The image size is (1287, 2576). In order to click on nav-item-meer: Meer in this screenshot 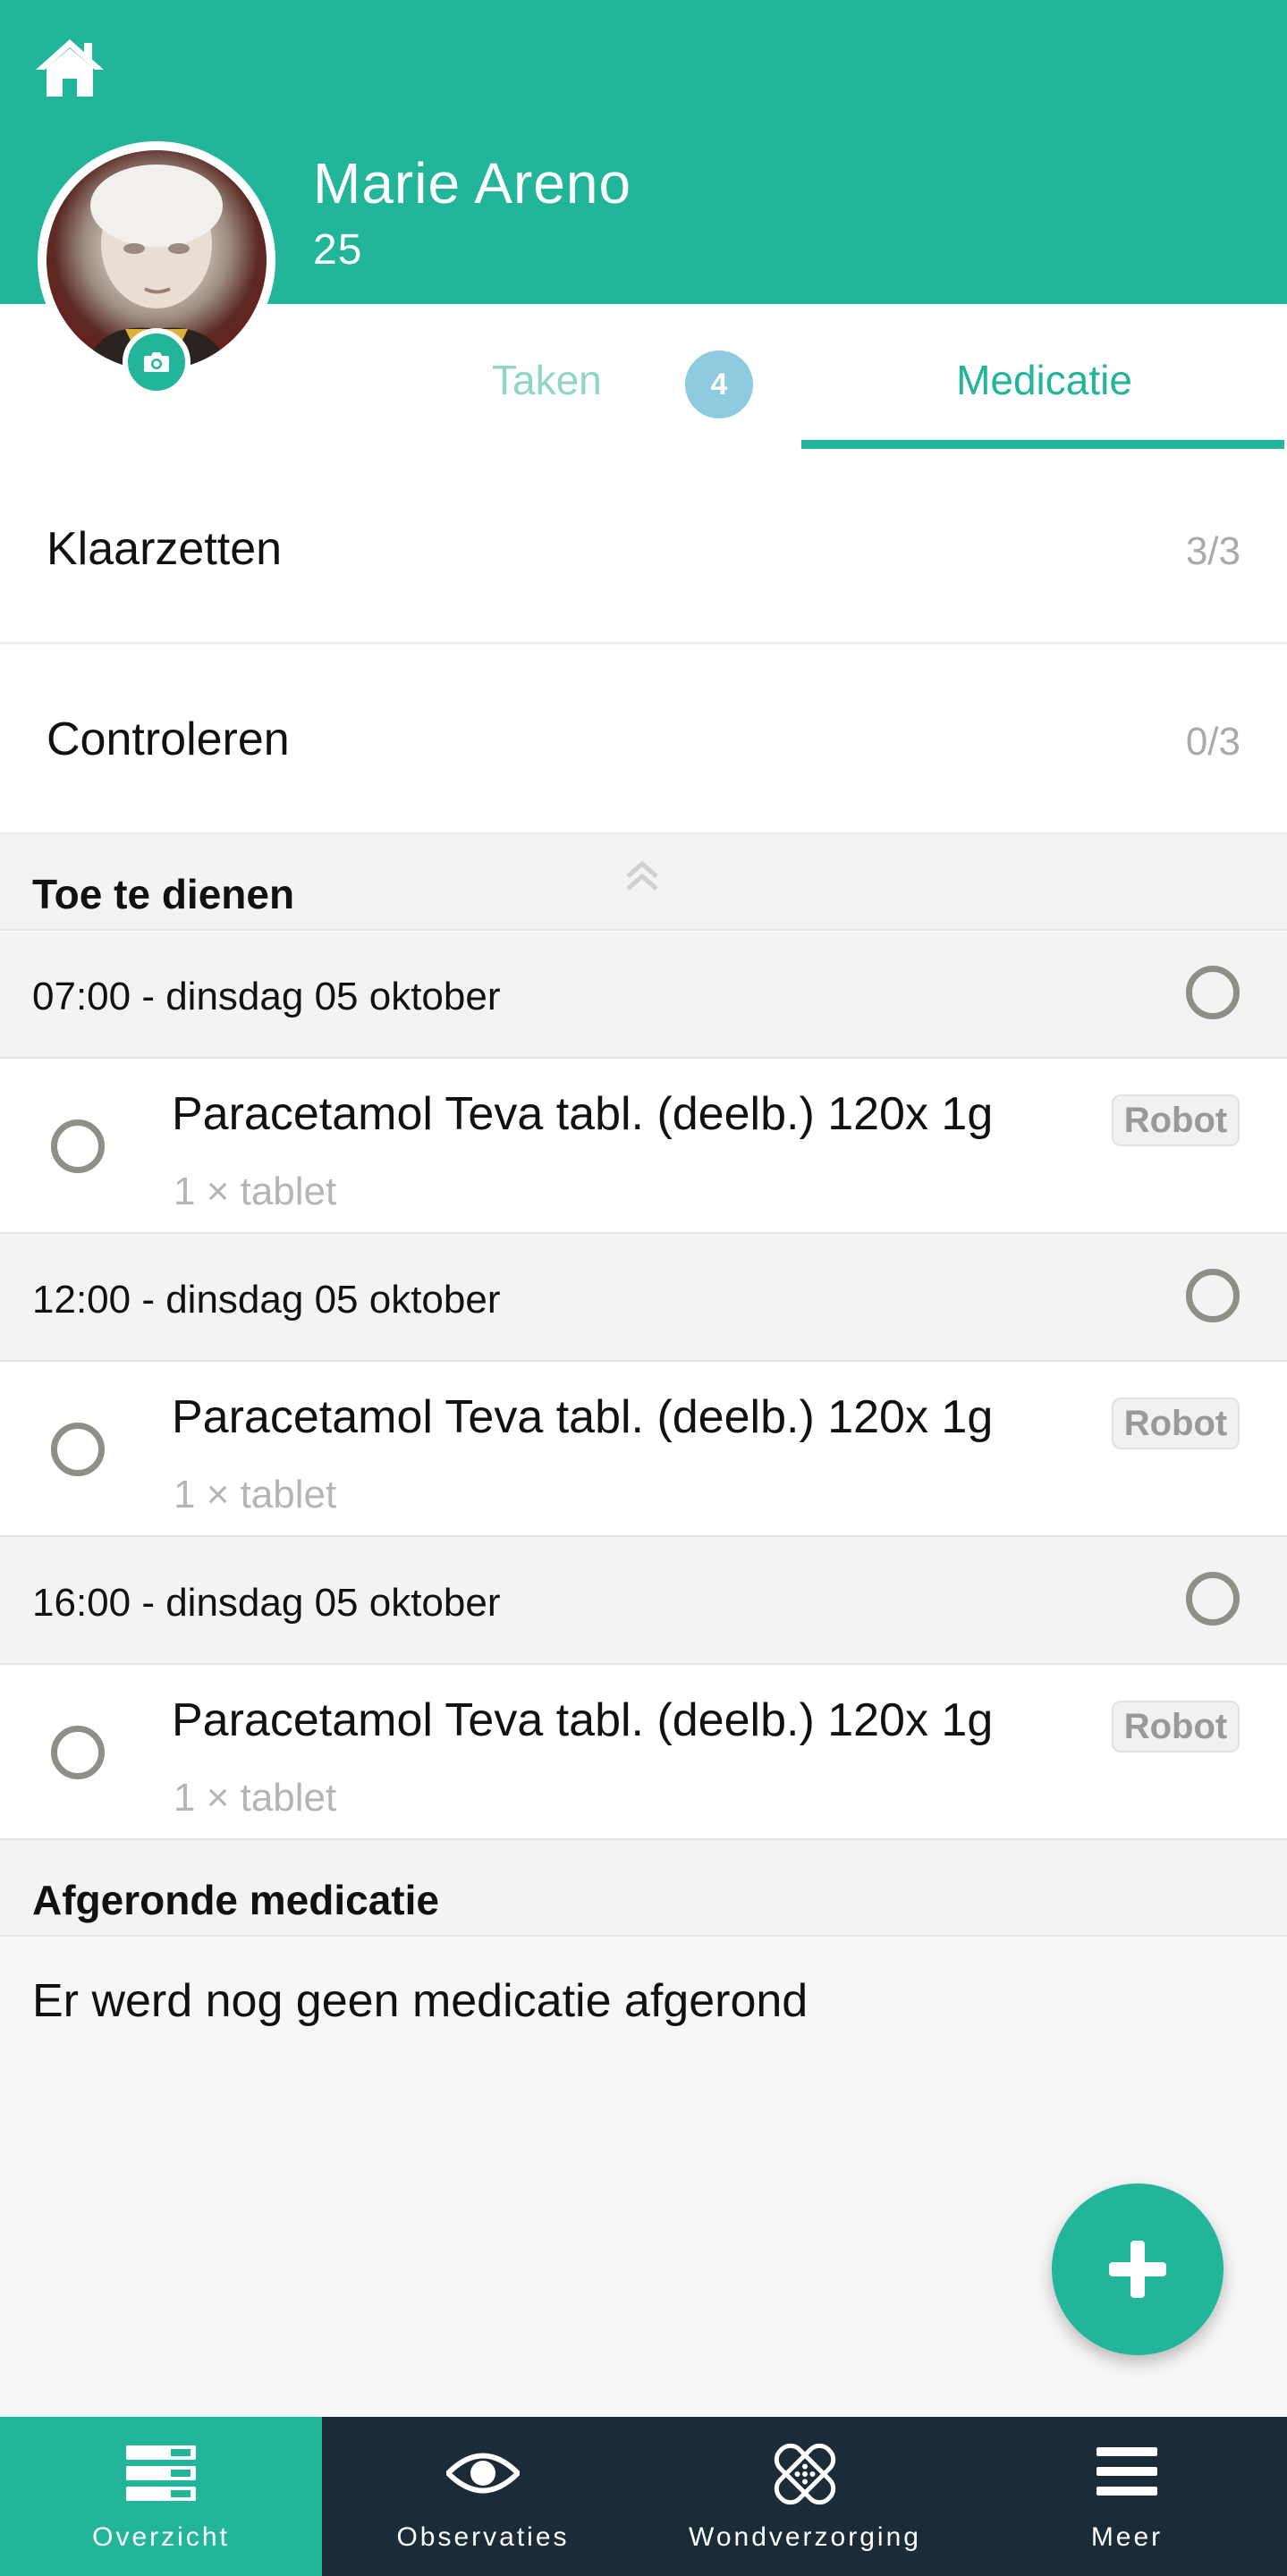, I will do `click(1126, 2496)`.